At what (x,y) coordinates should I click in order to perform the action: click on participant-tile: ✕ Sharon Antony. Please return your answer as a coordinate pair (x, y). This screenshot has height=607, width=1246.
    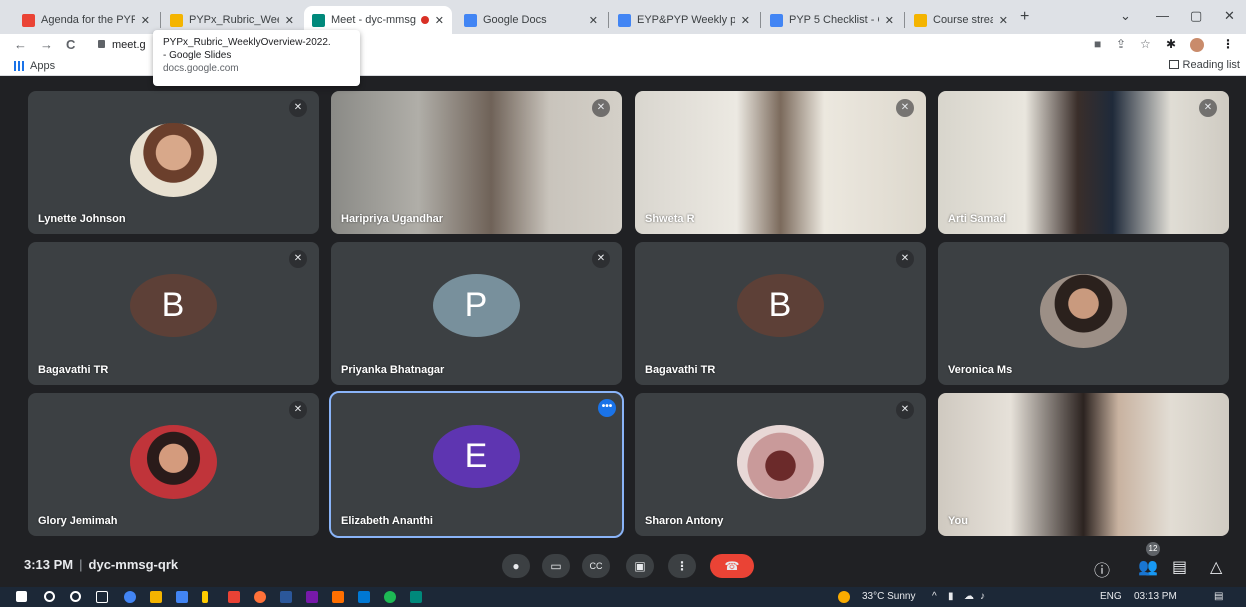
    Looking at the image, I should click on (780, 464).